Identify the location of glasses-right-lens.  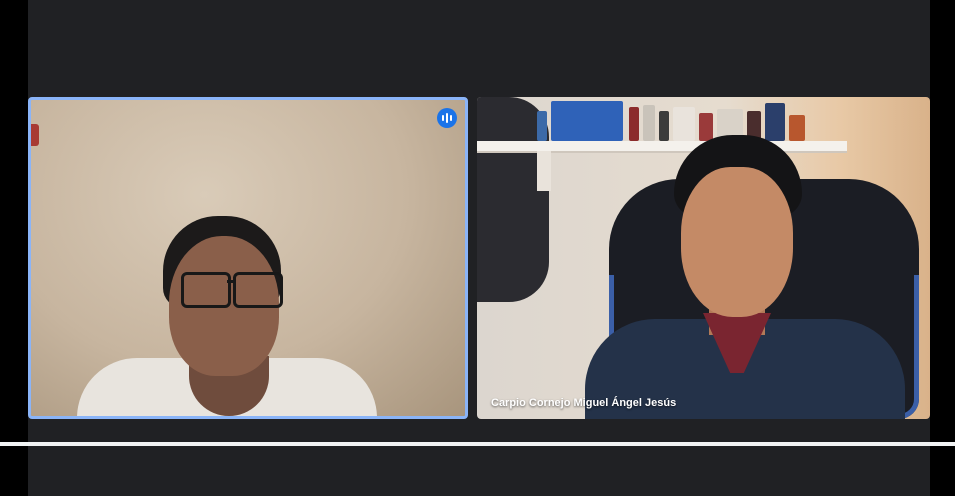
(258, 290).